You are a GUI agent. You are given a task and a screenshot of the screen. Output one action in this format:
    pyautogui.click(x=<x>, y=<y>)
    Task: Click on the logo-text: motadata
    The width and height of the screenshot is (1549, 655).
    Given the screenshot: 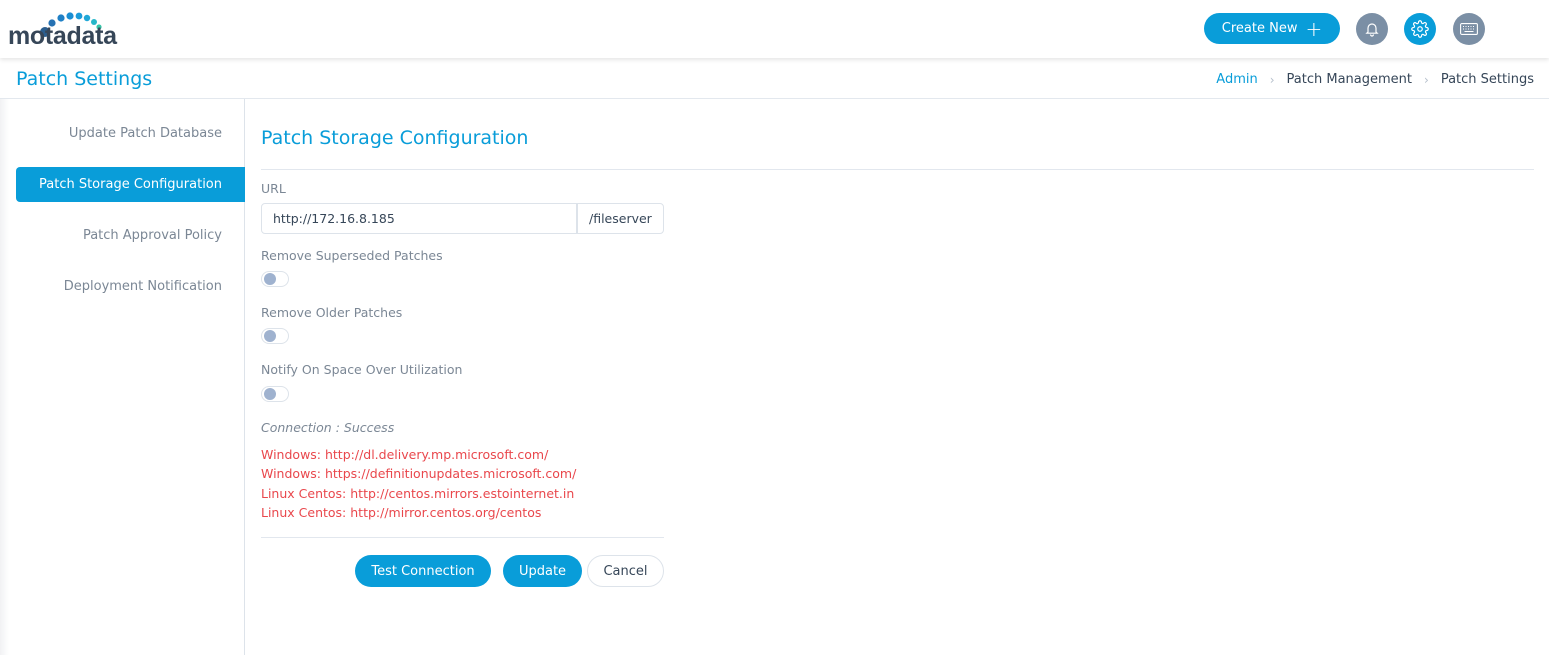 What is the action you would take?
    pyautogui.click(x=62, y=36)
    